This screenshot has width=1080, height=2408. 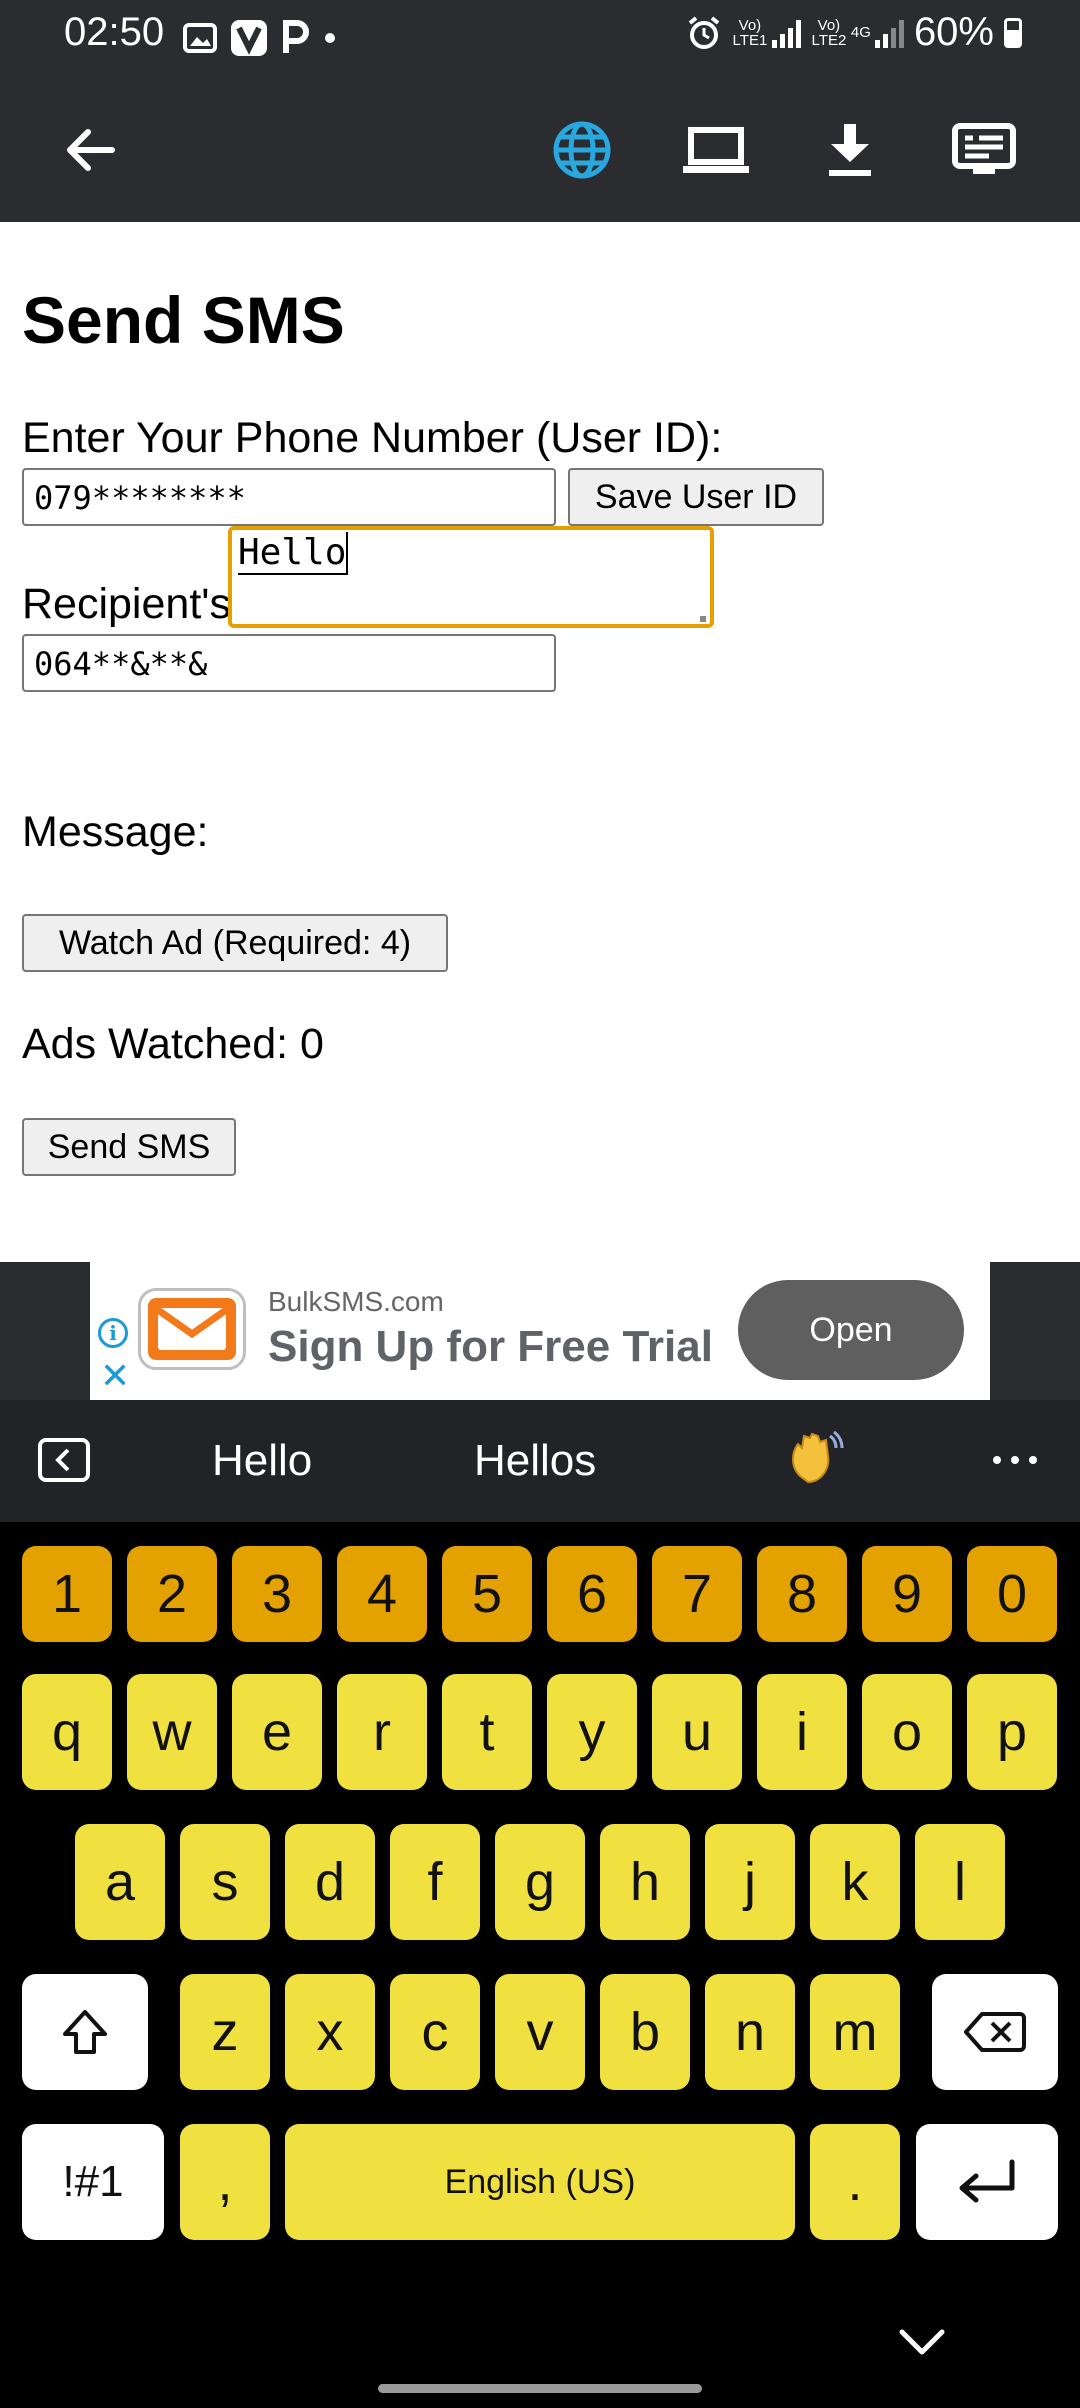 What do you see at coordinates (697, 1594) in the screenshot?
I see `key-7: 7` at bounding box center [697, 1594].